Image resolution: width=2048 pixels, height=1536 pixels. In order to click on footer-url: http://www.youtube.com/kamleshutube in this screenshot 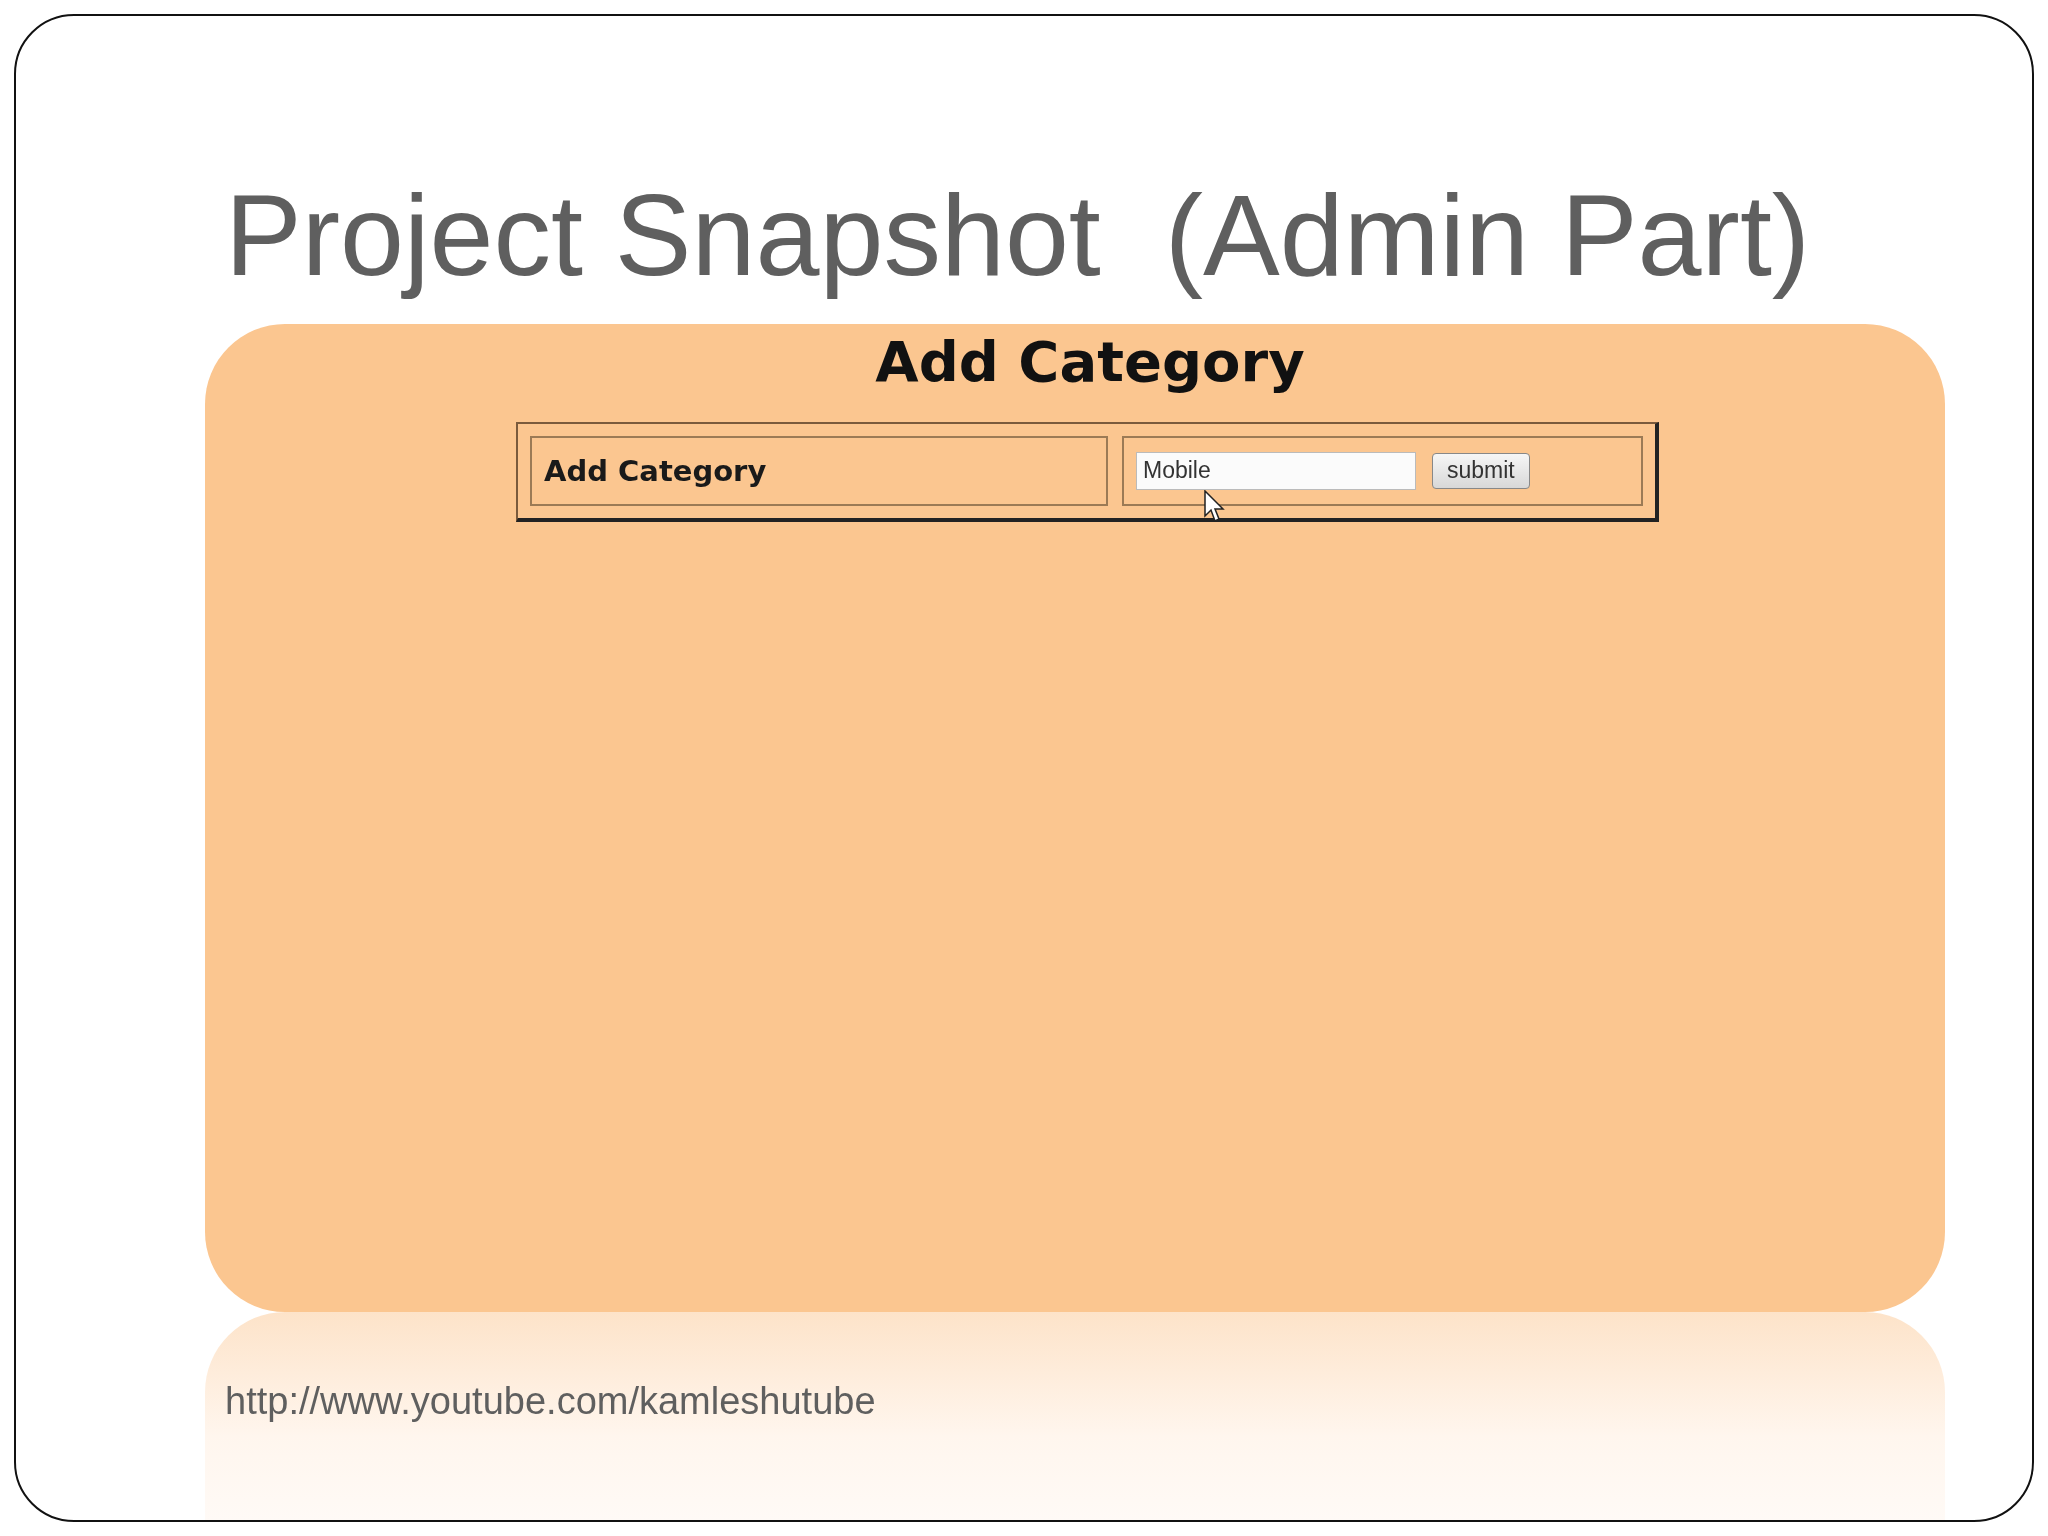, I will do `click(550, 1401)`.